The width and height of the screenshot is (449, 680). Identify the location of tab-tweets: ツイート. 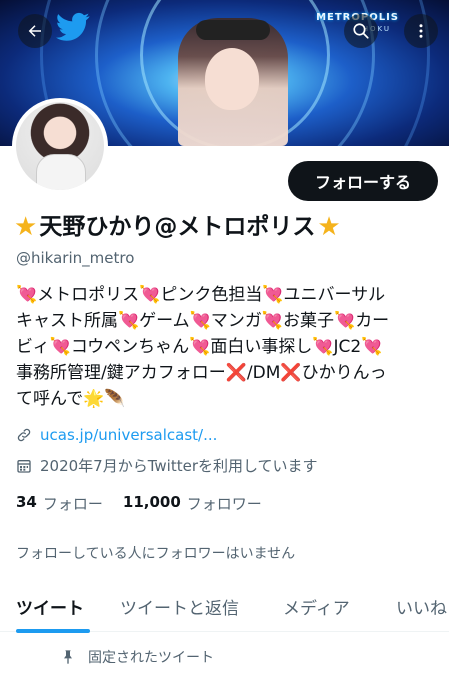
(53, 606).